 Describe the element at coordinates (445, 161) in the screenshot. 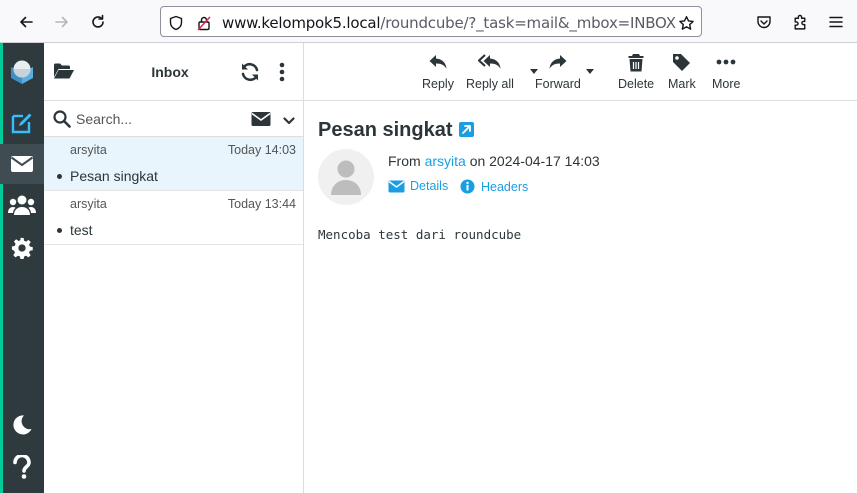

I see `sender-link: arsyita` at that location.